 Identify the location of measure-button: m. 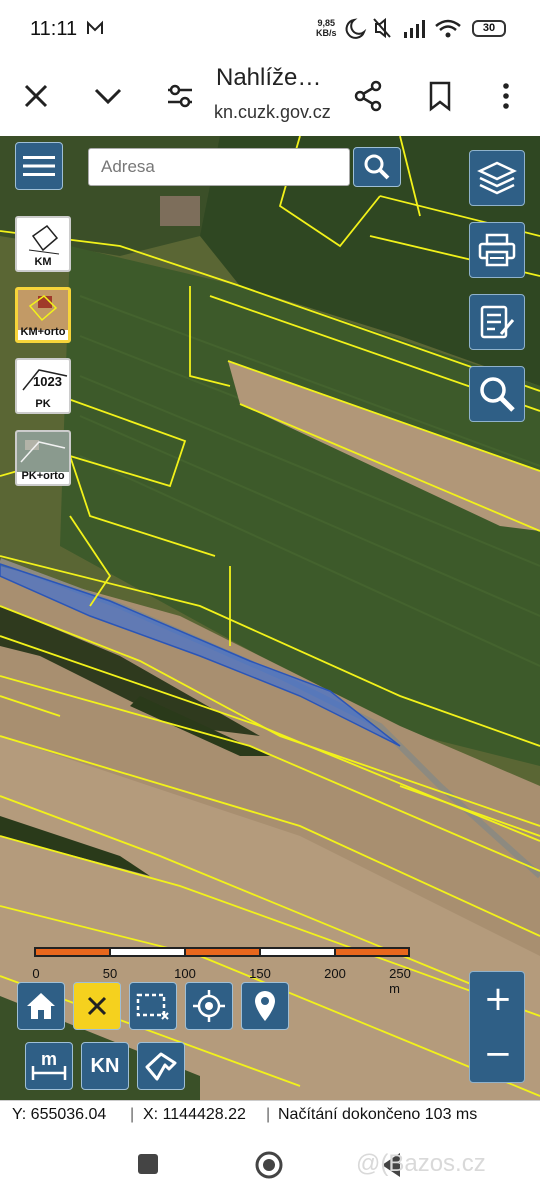
(49, 1066).